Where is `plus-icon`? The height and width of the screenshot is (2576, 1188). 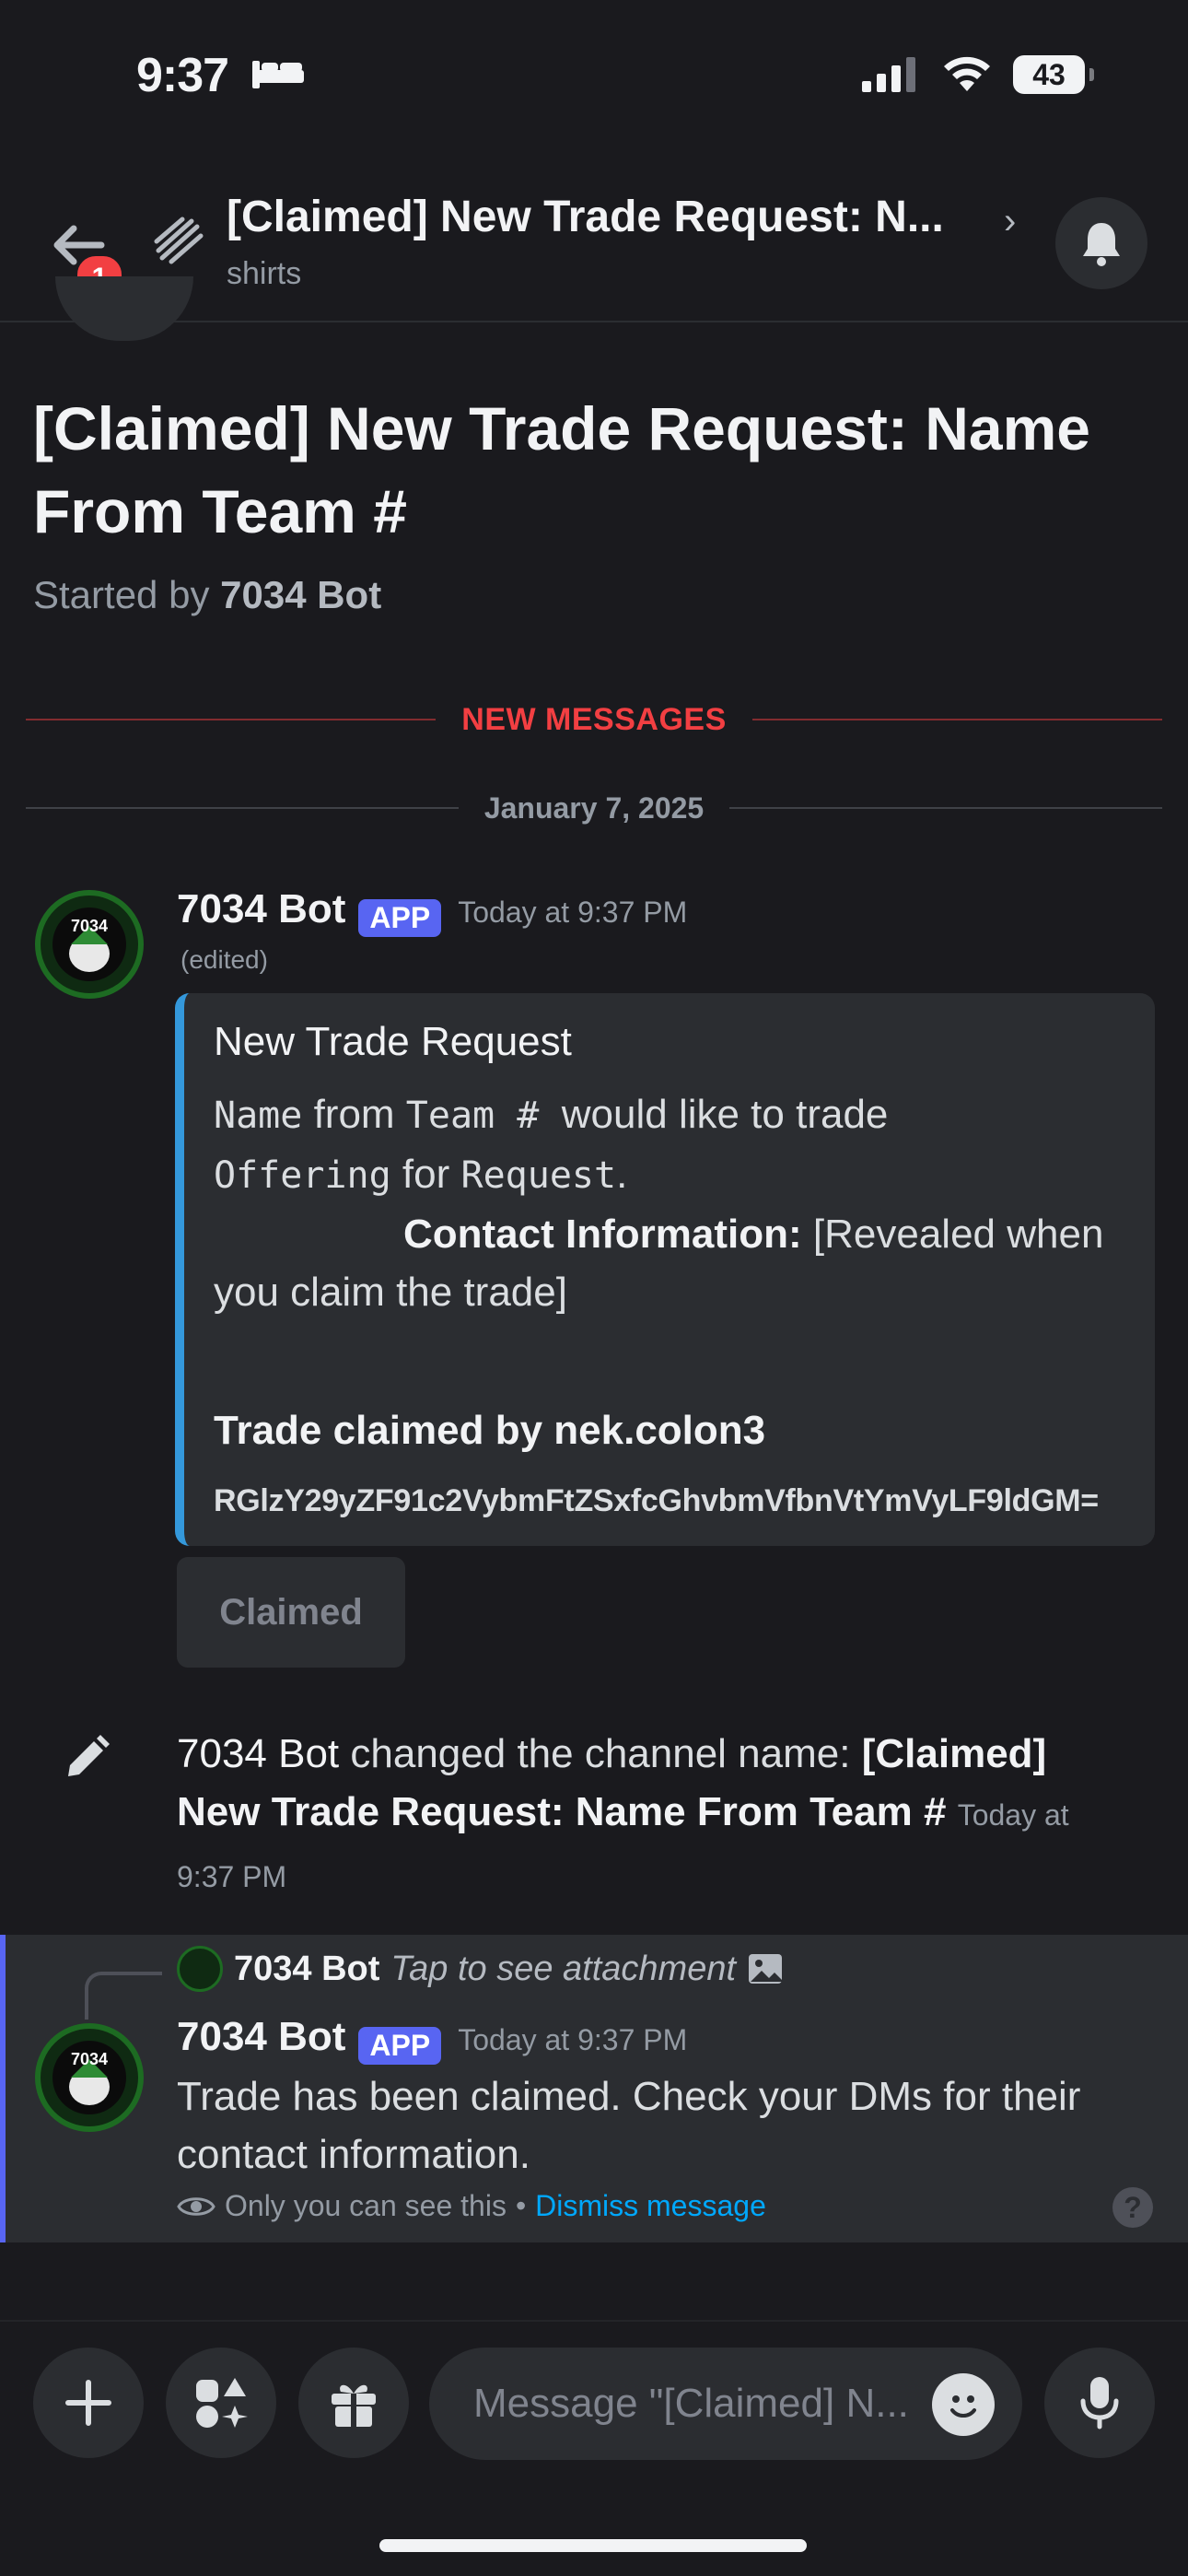
plus-icon is located at coordinates (88, 2403).